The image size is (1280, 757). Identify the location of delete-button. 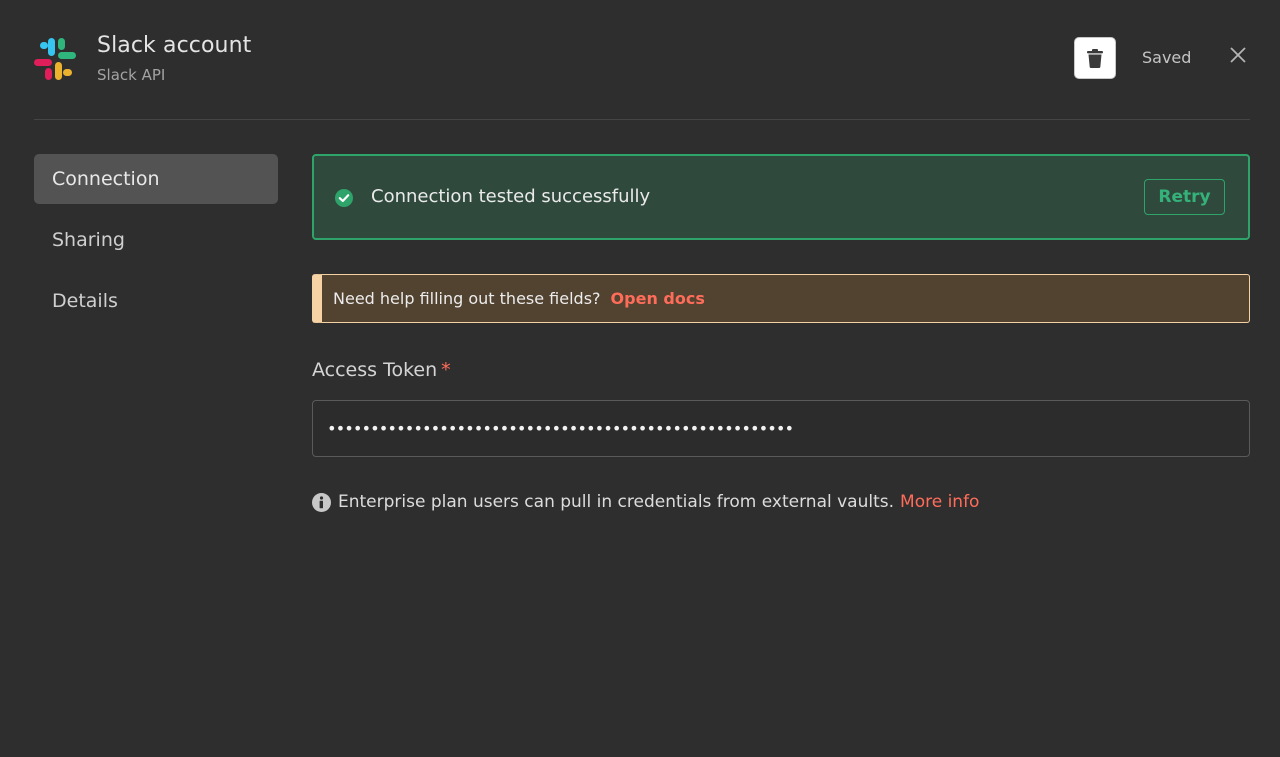
(1095, 58).